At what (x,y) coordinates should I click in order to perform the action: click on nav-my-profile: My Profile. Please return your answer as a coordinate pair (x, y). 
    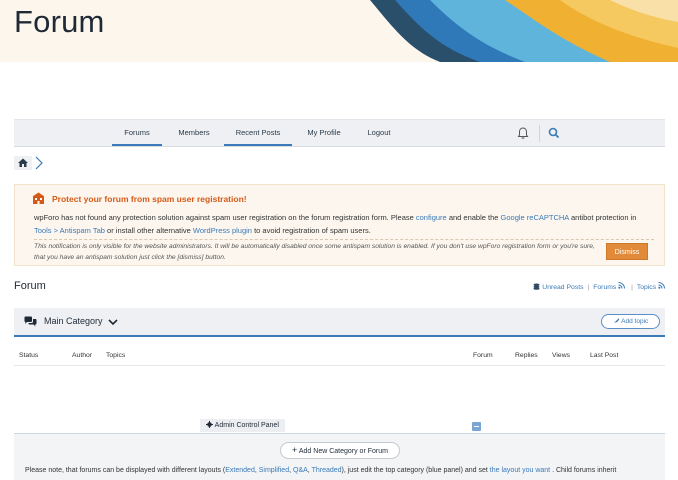
    Looking at the image, I should click on (324, 133).